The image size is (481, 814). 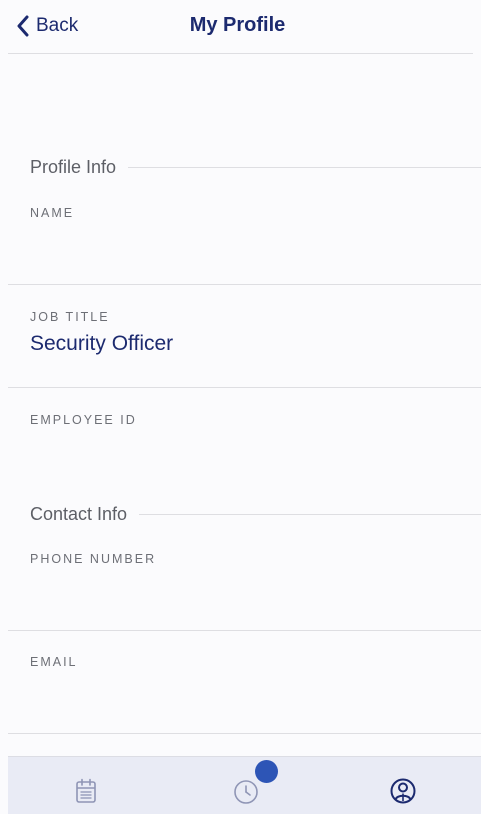 I want to click on contact-info-title: Contact Info, so click(x=79, y=514).